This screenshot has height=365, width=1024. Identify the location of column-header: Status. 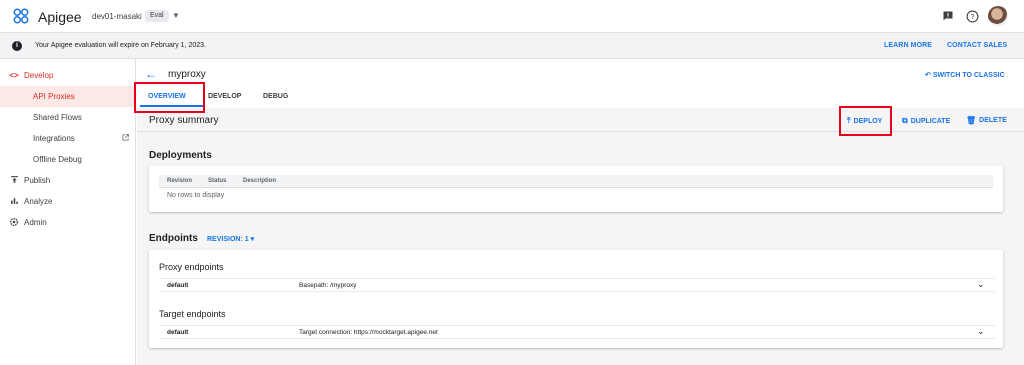
(217, 181).